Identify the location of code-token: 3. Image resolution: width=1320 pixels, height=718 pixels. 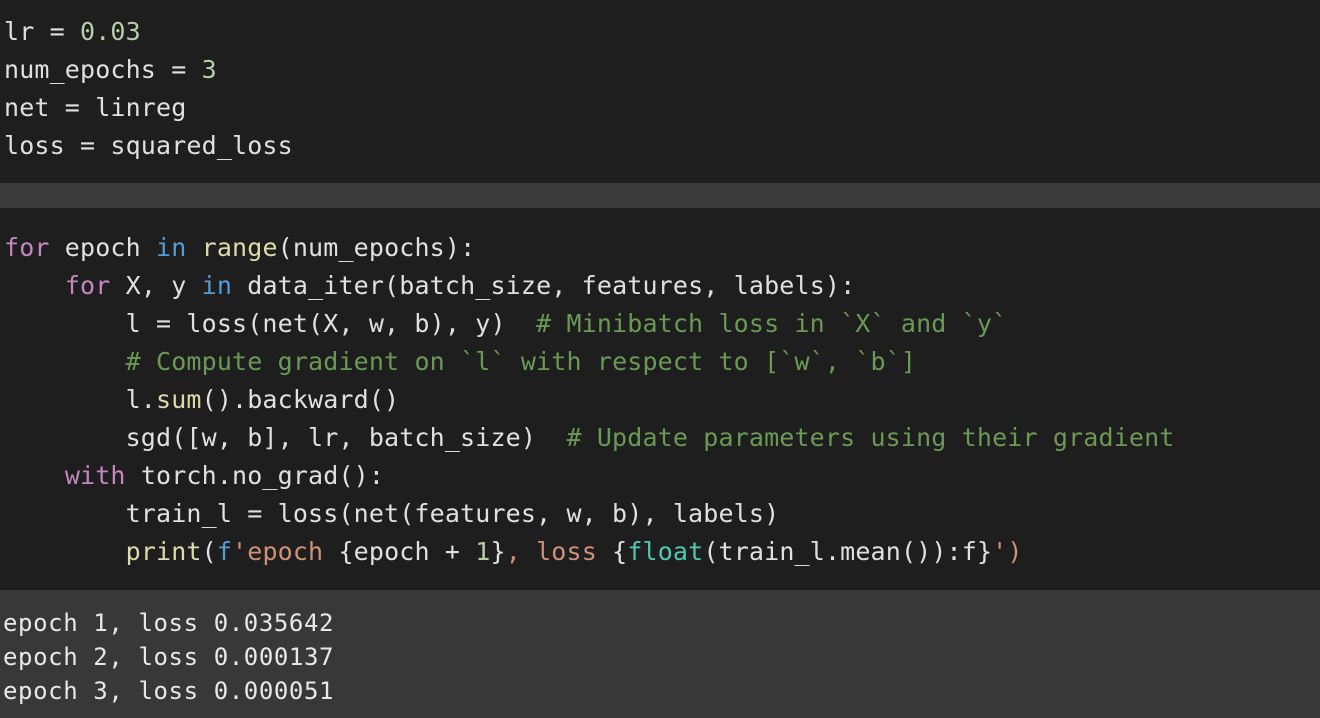
(209, 69).